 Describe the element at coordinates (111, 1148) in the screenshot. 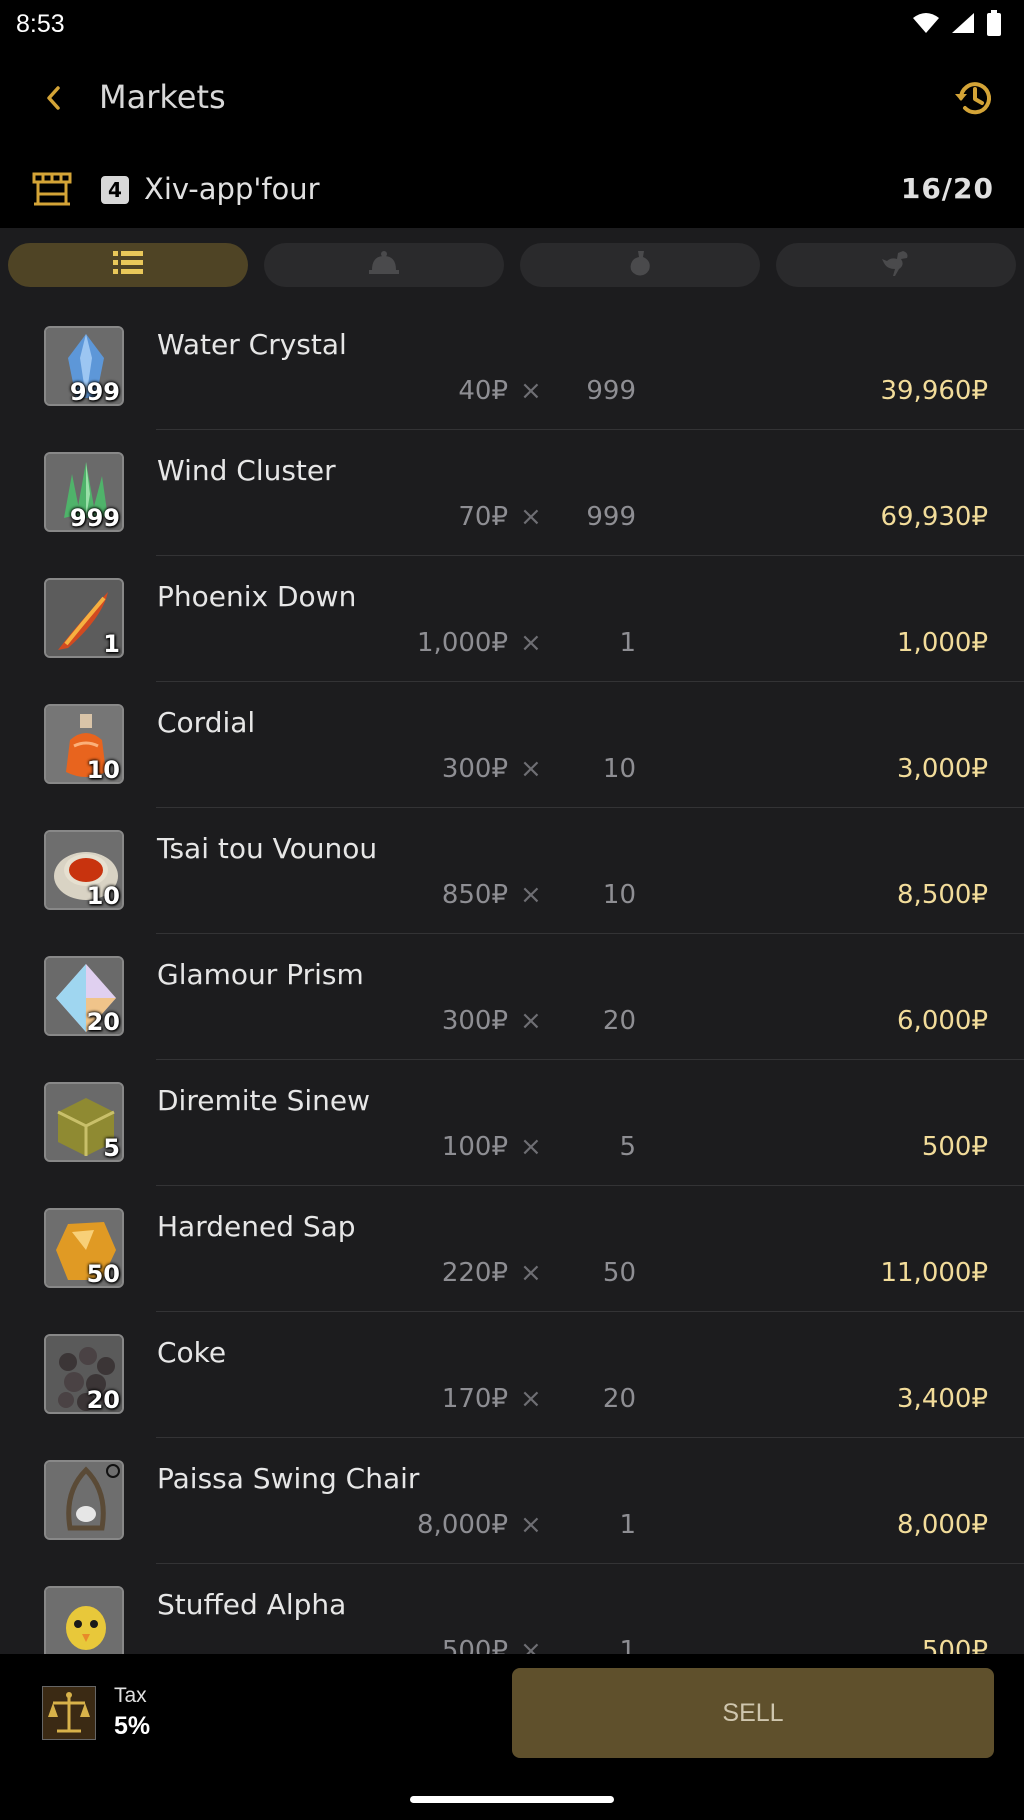

I see `item-stack-badge: 5` at that location.